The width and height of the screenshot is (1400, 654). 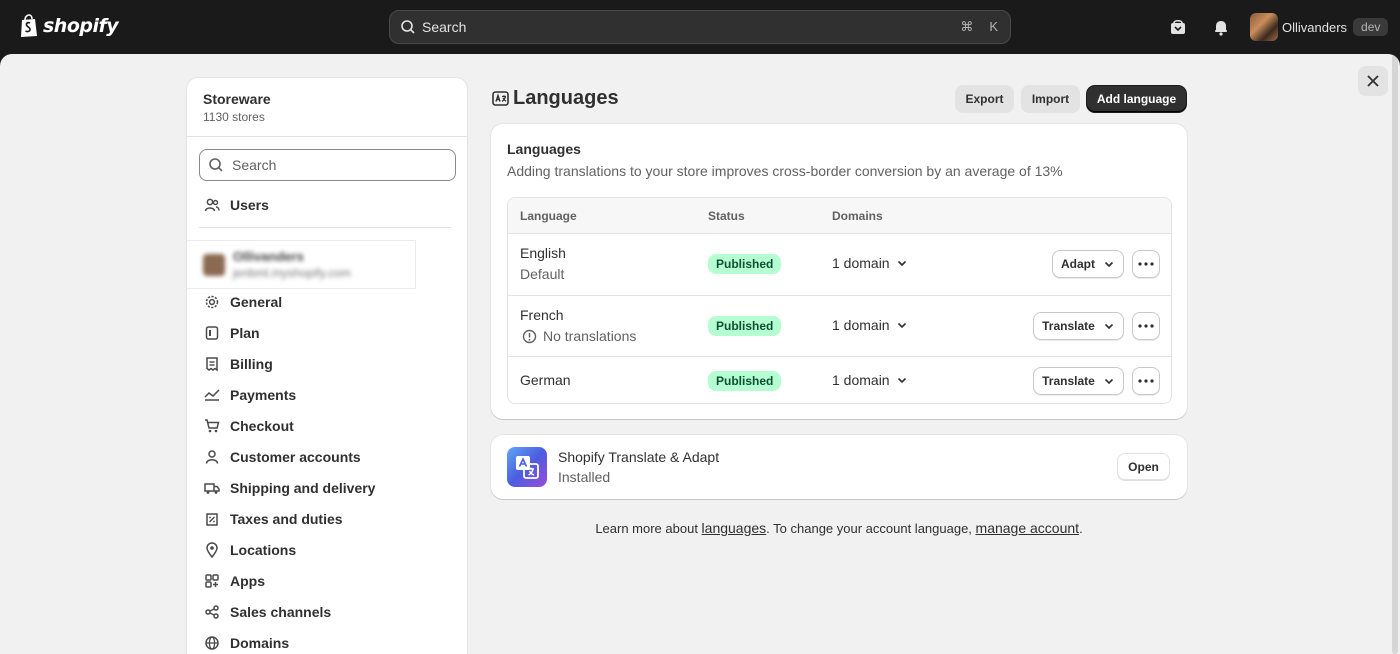 What do you see at coordinates (500, 98) in the screenshot?
I see `translate-icon` at bounding box center [500, 98].